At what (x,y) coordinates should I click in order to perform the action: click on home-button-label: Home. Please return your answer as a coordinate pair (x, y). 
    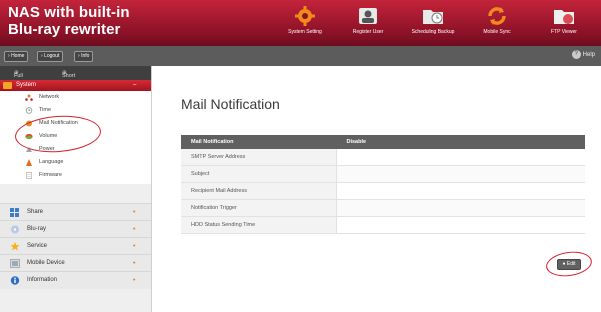
    Looking at the image, I should click on (18, 56).